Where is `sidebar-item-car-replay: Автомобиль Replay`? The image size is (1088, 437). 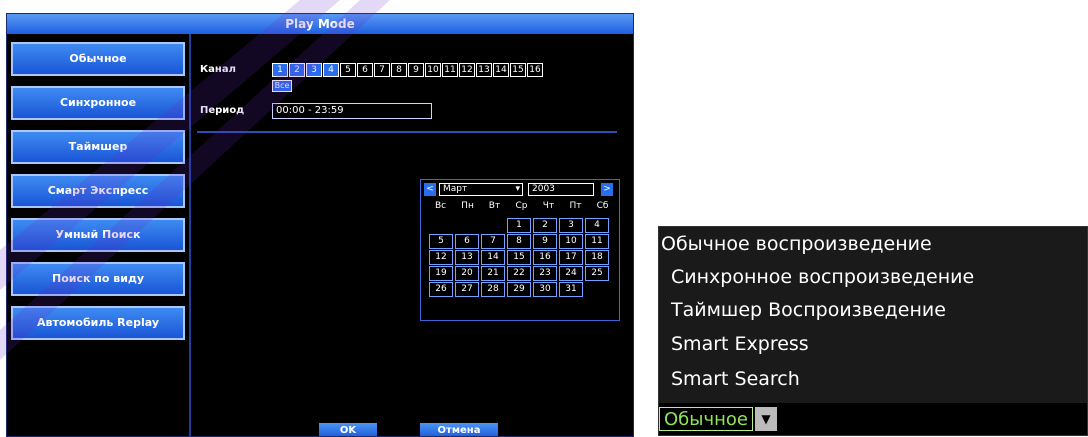
sidebar-item-car-replay: Автомобиль Replay is located at coordinates (98, 323).